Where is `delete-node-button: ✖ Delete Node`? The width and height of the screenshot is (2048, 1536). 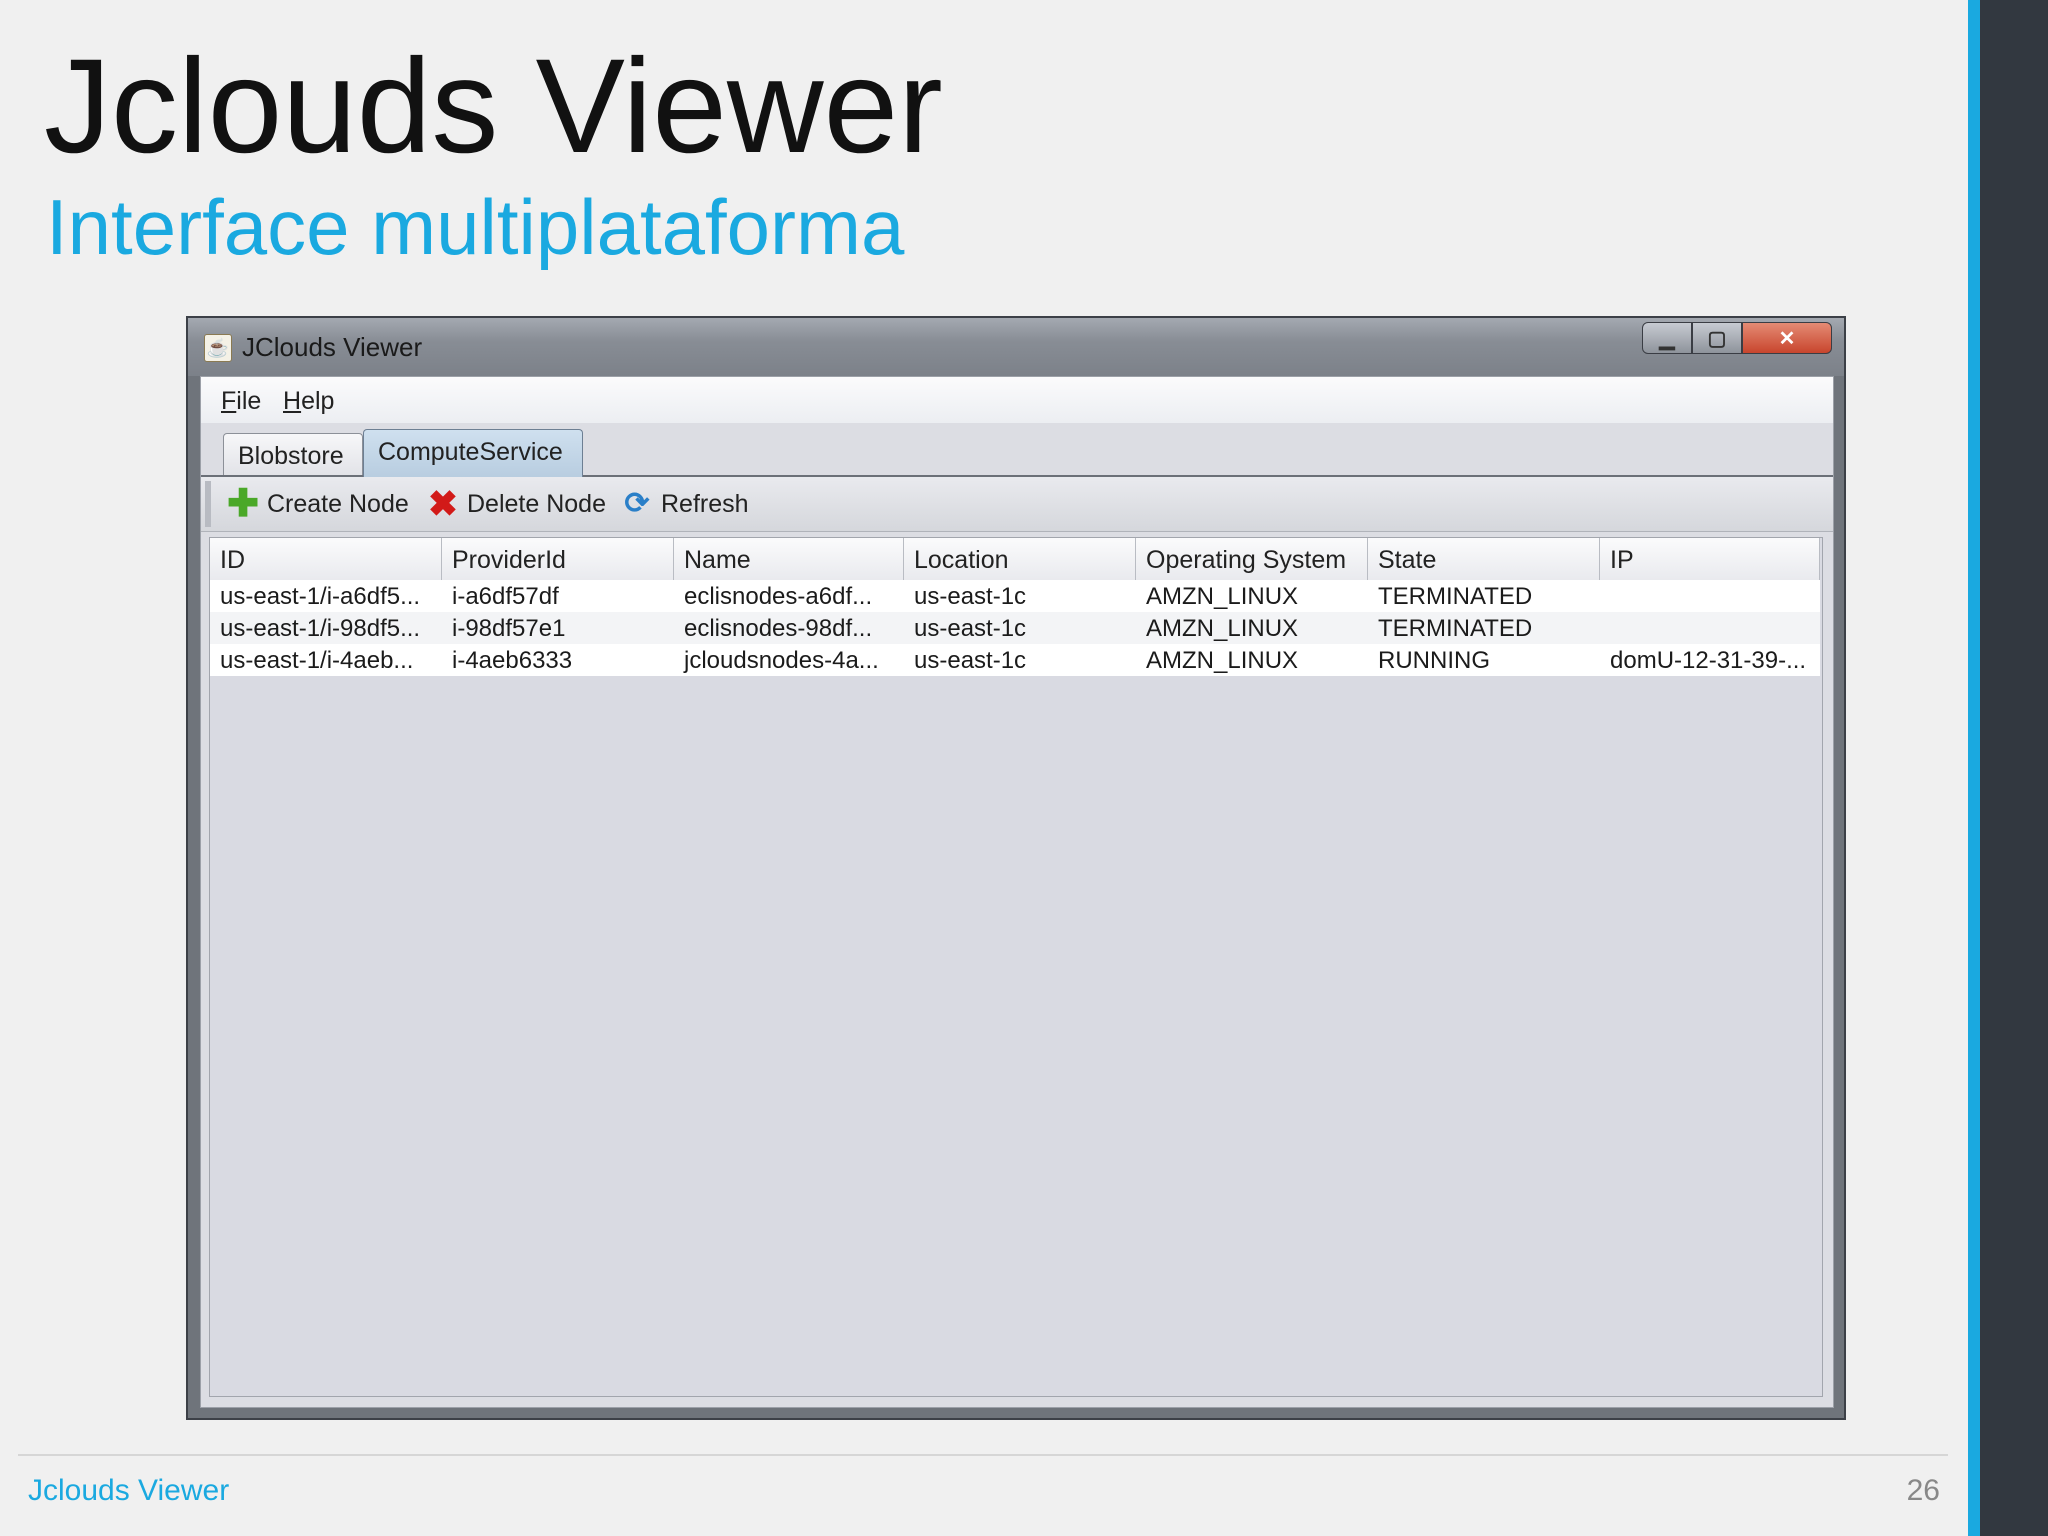
delete-node-button: ✖ Delete Node is located at coordinates (516, 504).